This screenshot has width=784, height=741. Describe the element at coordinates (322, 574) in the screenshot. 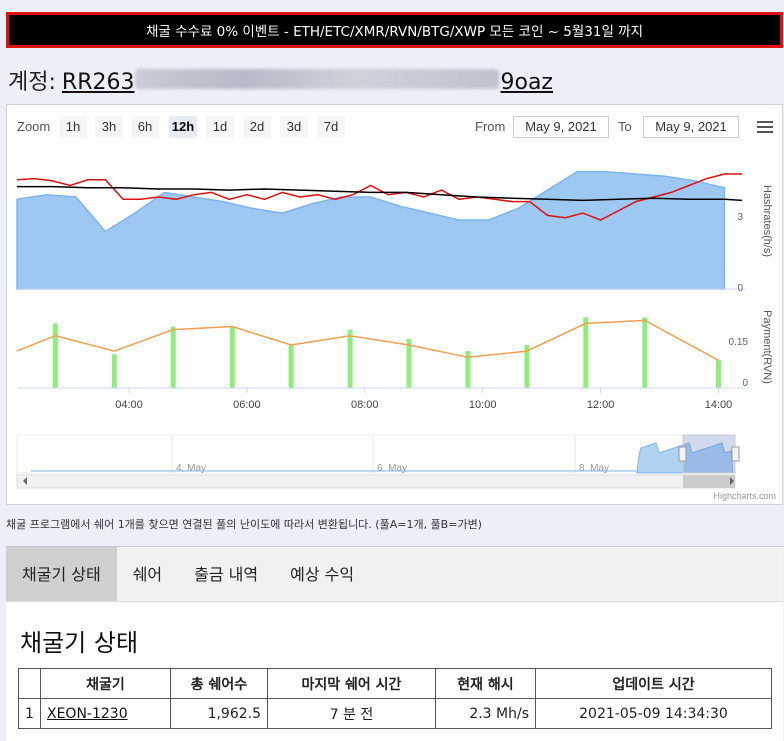

I see `tab-estimated-earnings: 예상 수익` at that location.